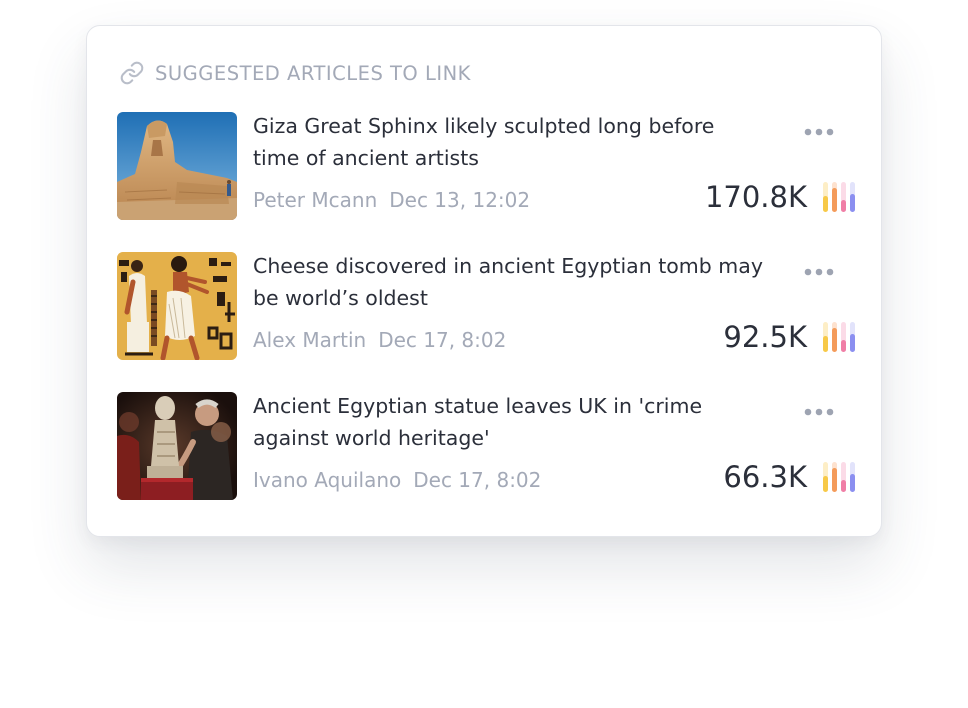 The width and height of the screenshot is (968, 708). Describe the element at coordinates (177, 166) in the screenshot. I see `sphinx-thumbnail` at that location.